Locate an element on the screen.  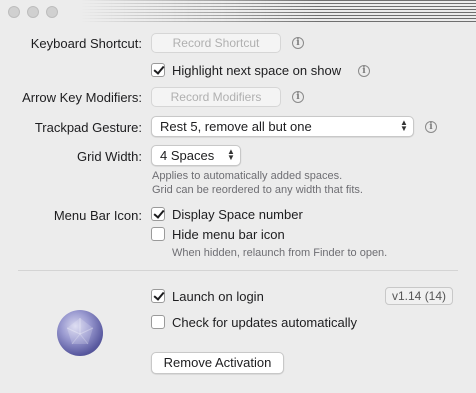
keyboard-shortcut-info-icon: i is located at coordinates (298, 43).